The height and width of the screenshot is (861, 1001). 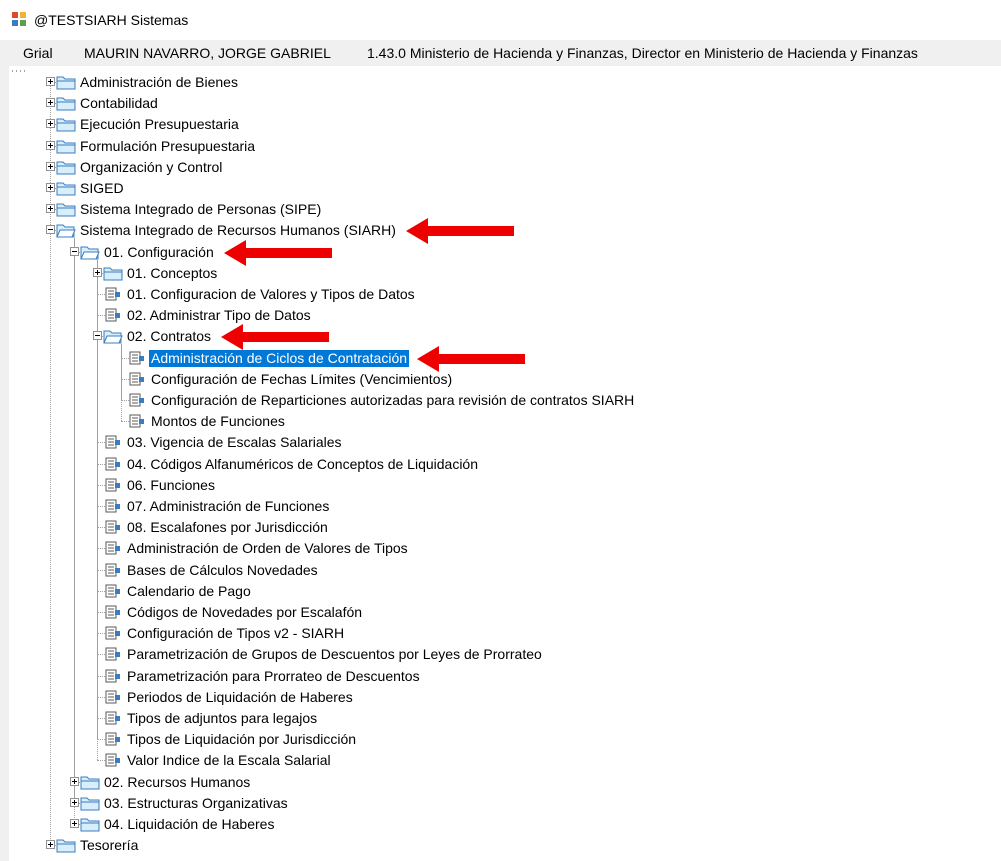 What do you see at coordinates (229, 760) in the screenshot?
I see `tree-node-label: Valor Indice de la Escala Salarial` at bounding box center [229, 760].